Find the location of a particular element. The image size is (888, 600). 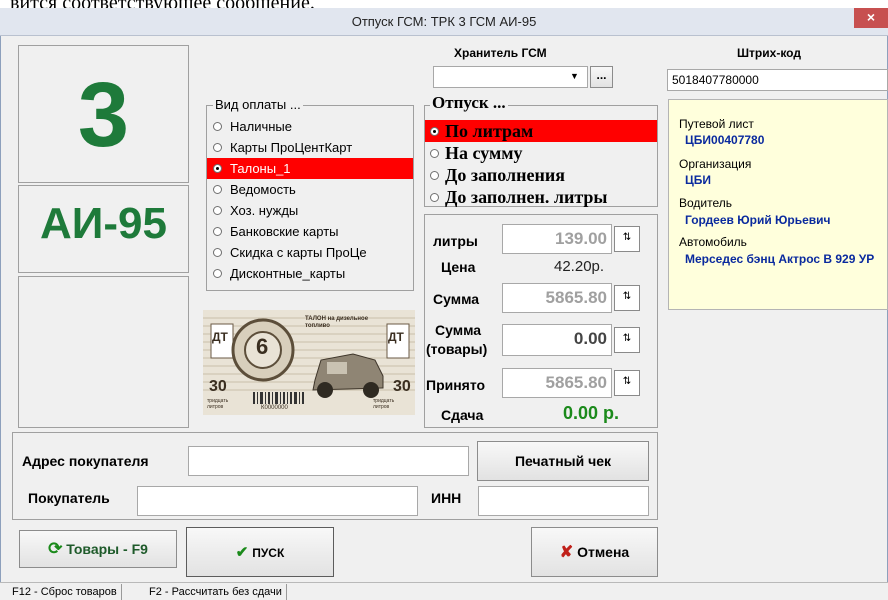

empty-panel is located at coordinates (103, 352).